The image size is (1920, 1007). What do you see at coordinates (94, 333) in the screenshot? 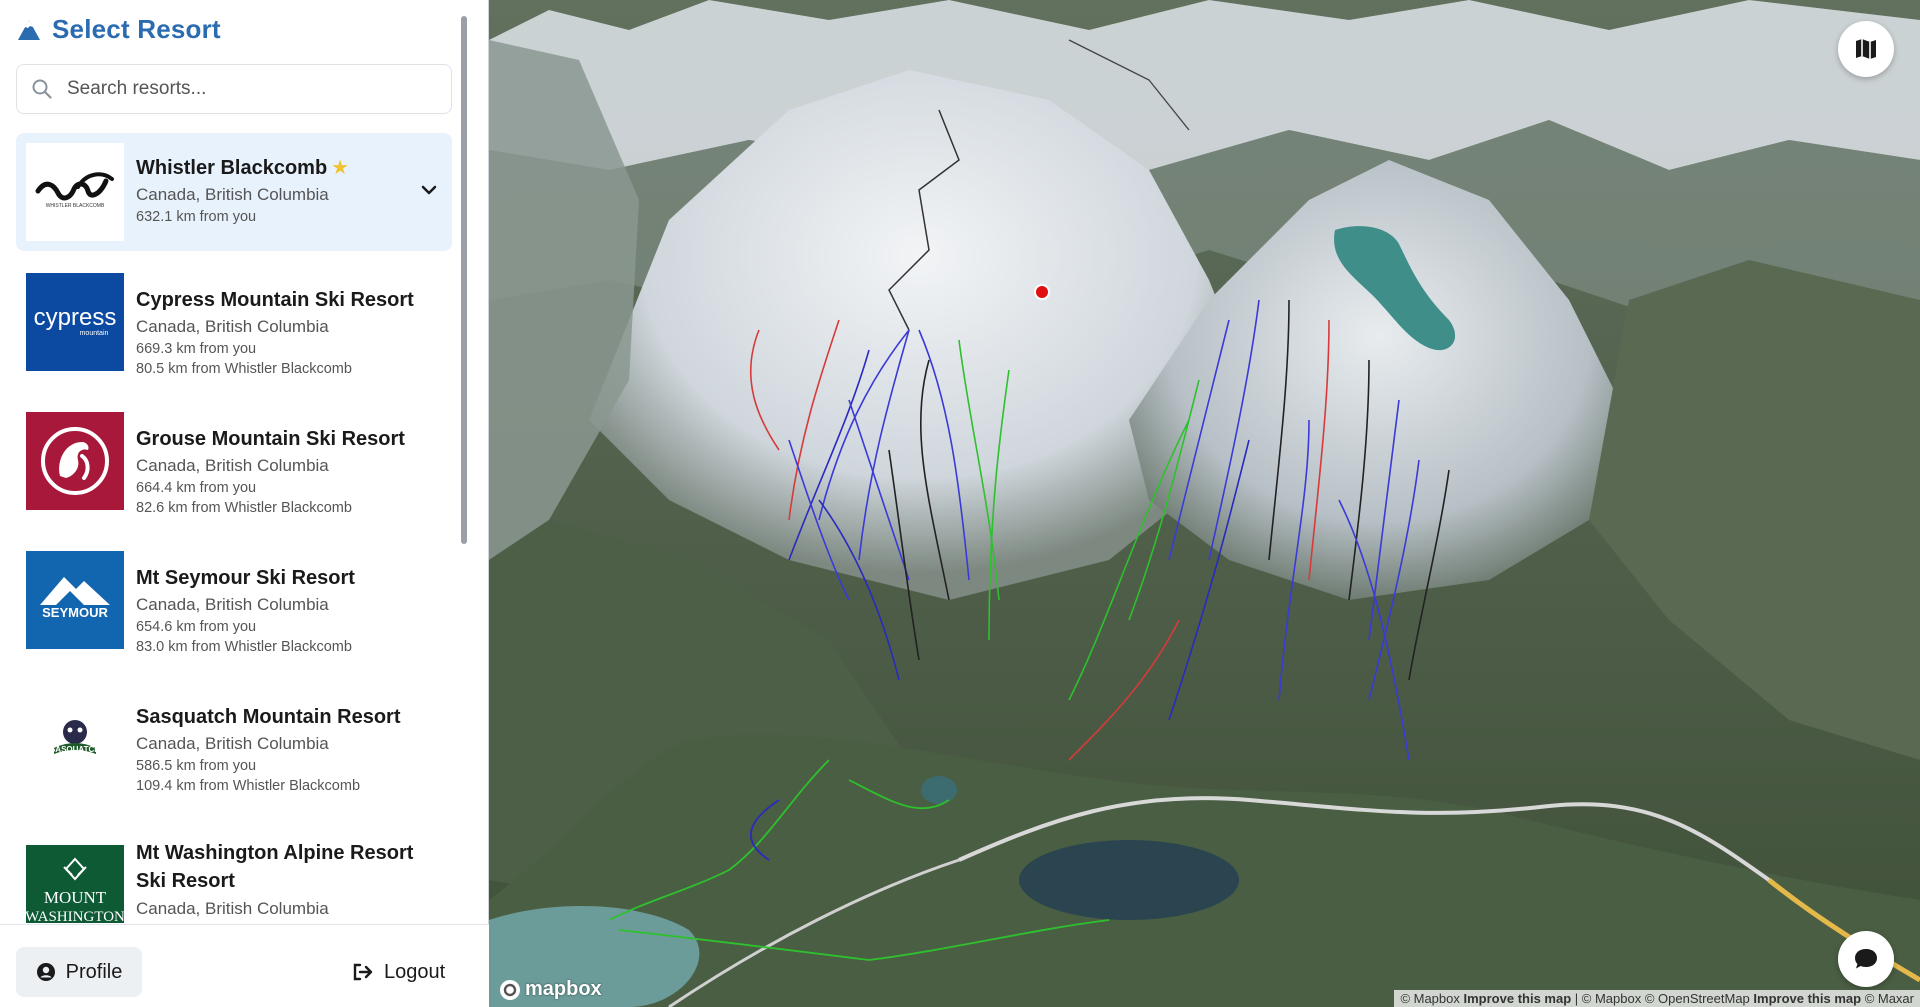
I see `svg-text: mountain` at bounding box center [94, 333].